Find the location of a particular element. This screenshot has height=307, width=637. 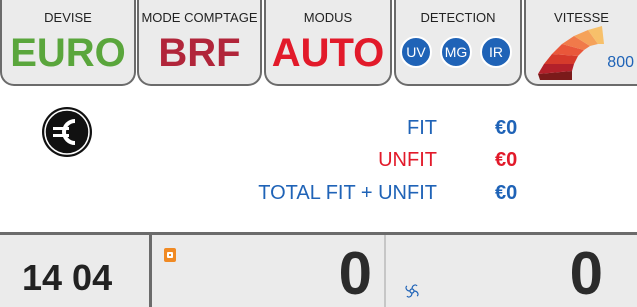

fit-value: €0 is located at coordinates (506, 128).